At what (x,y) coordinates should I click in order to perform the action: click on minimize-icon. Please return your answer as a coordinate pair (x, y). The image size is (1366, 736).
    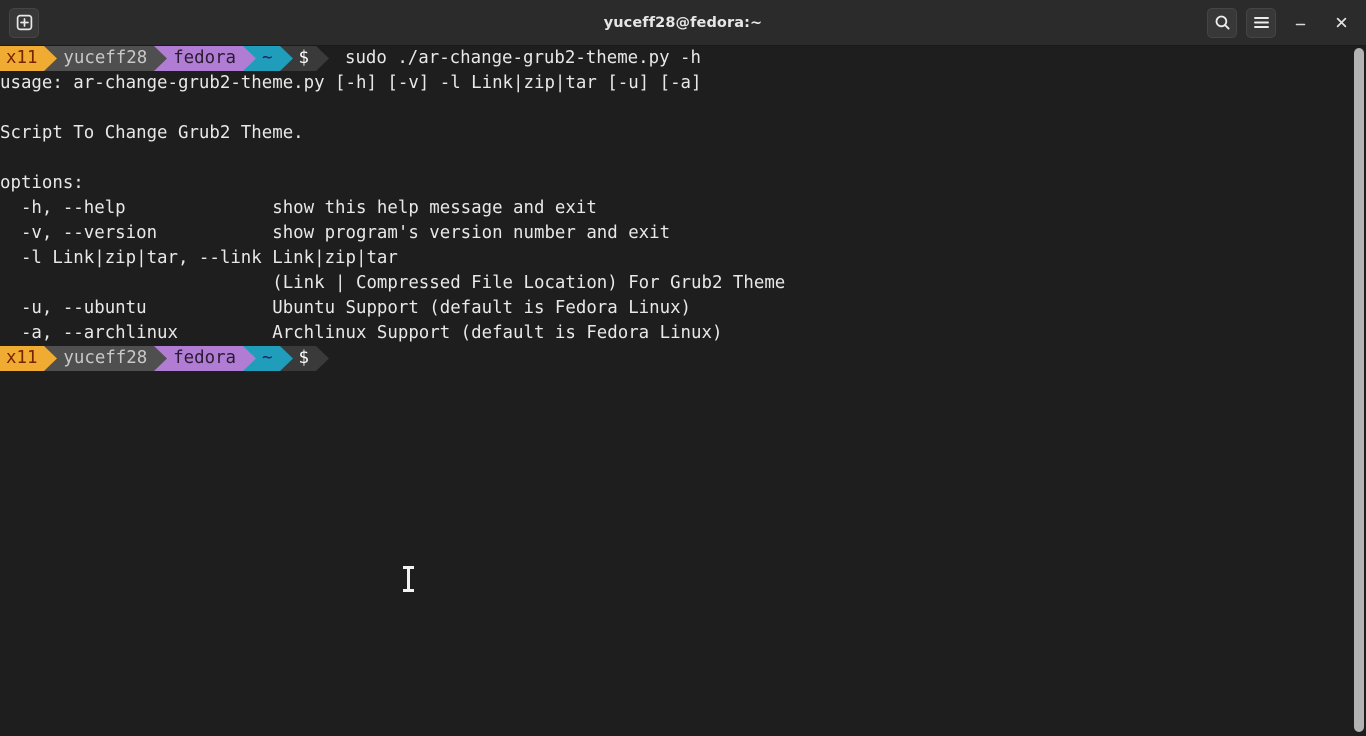
    Looking at the image, I should click on (1300, 24).